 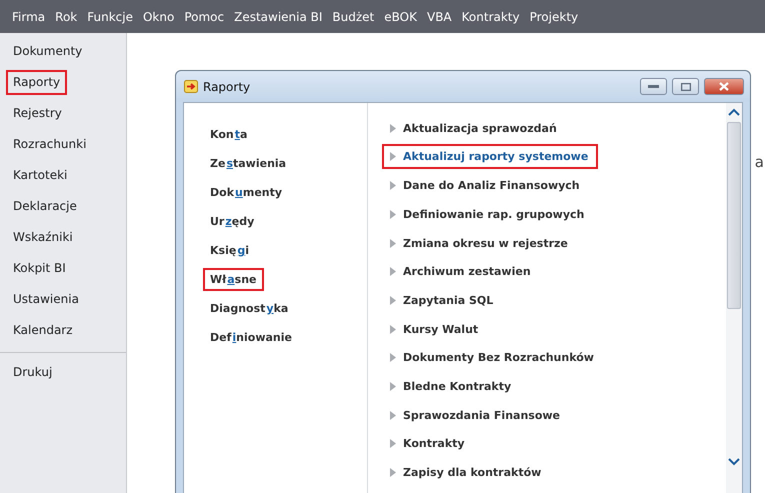 What do you see at coordinates (37, 82) in the screenshot?
I see `sidebar-item: Raporty` at bounding box center [37, 82].